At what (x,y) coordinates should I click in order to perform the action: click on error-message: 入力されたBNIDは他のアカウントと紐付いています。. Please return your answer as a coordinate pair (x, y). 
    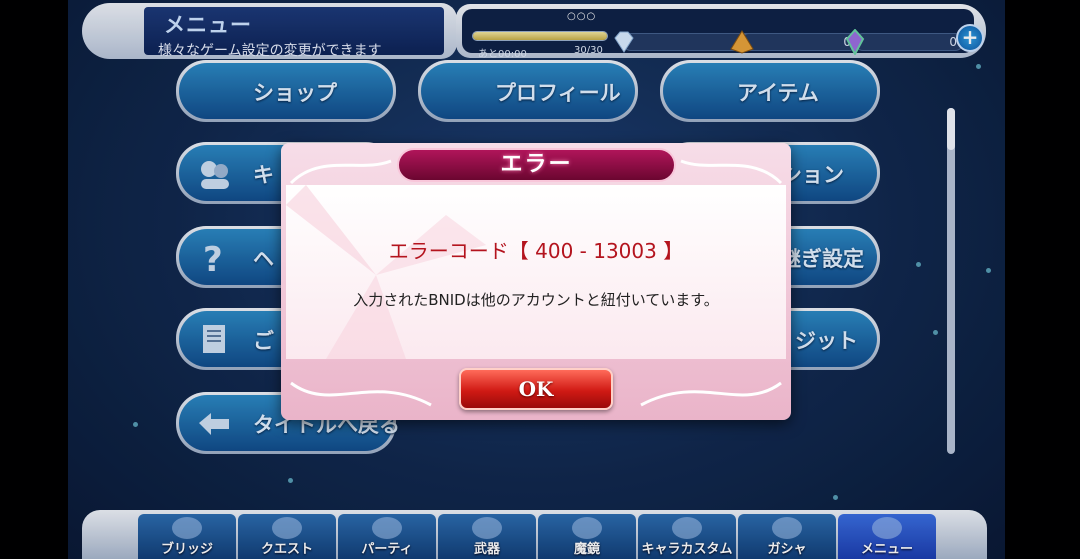
    Looking at the image, I should click on (536, 300).